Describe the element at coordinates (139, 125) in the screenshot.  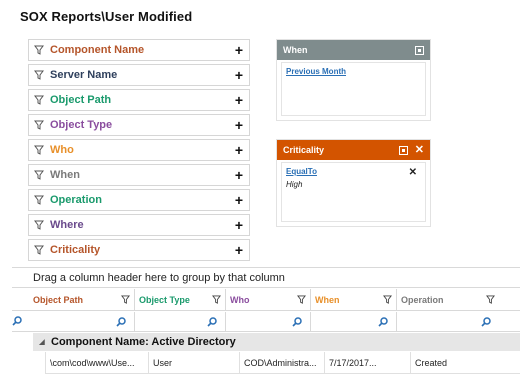
I see `filter-field-object-type: Object Type +` at that location.